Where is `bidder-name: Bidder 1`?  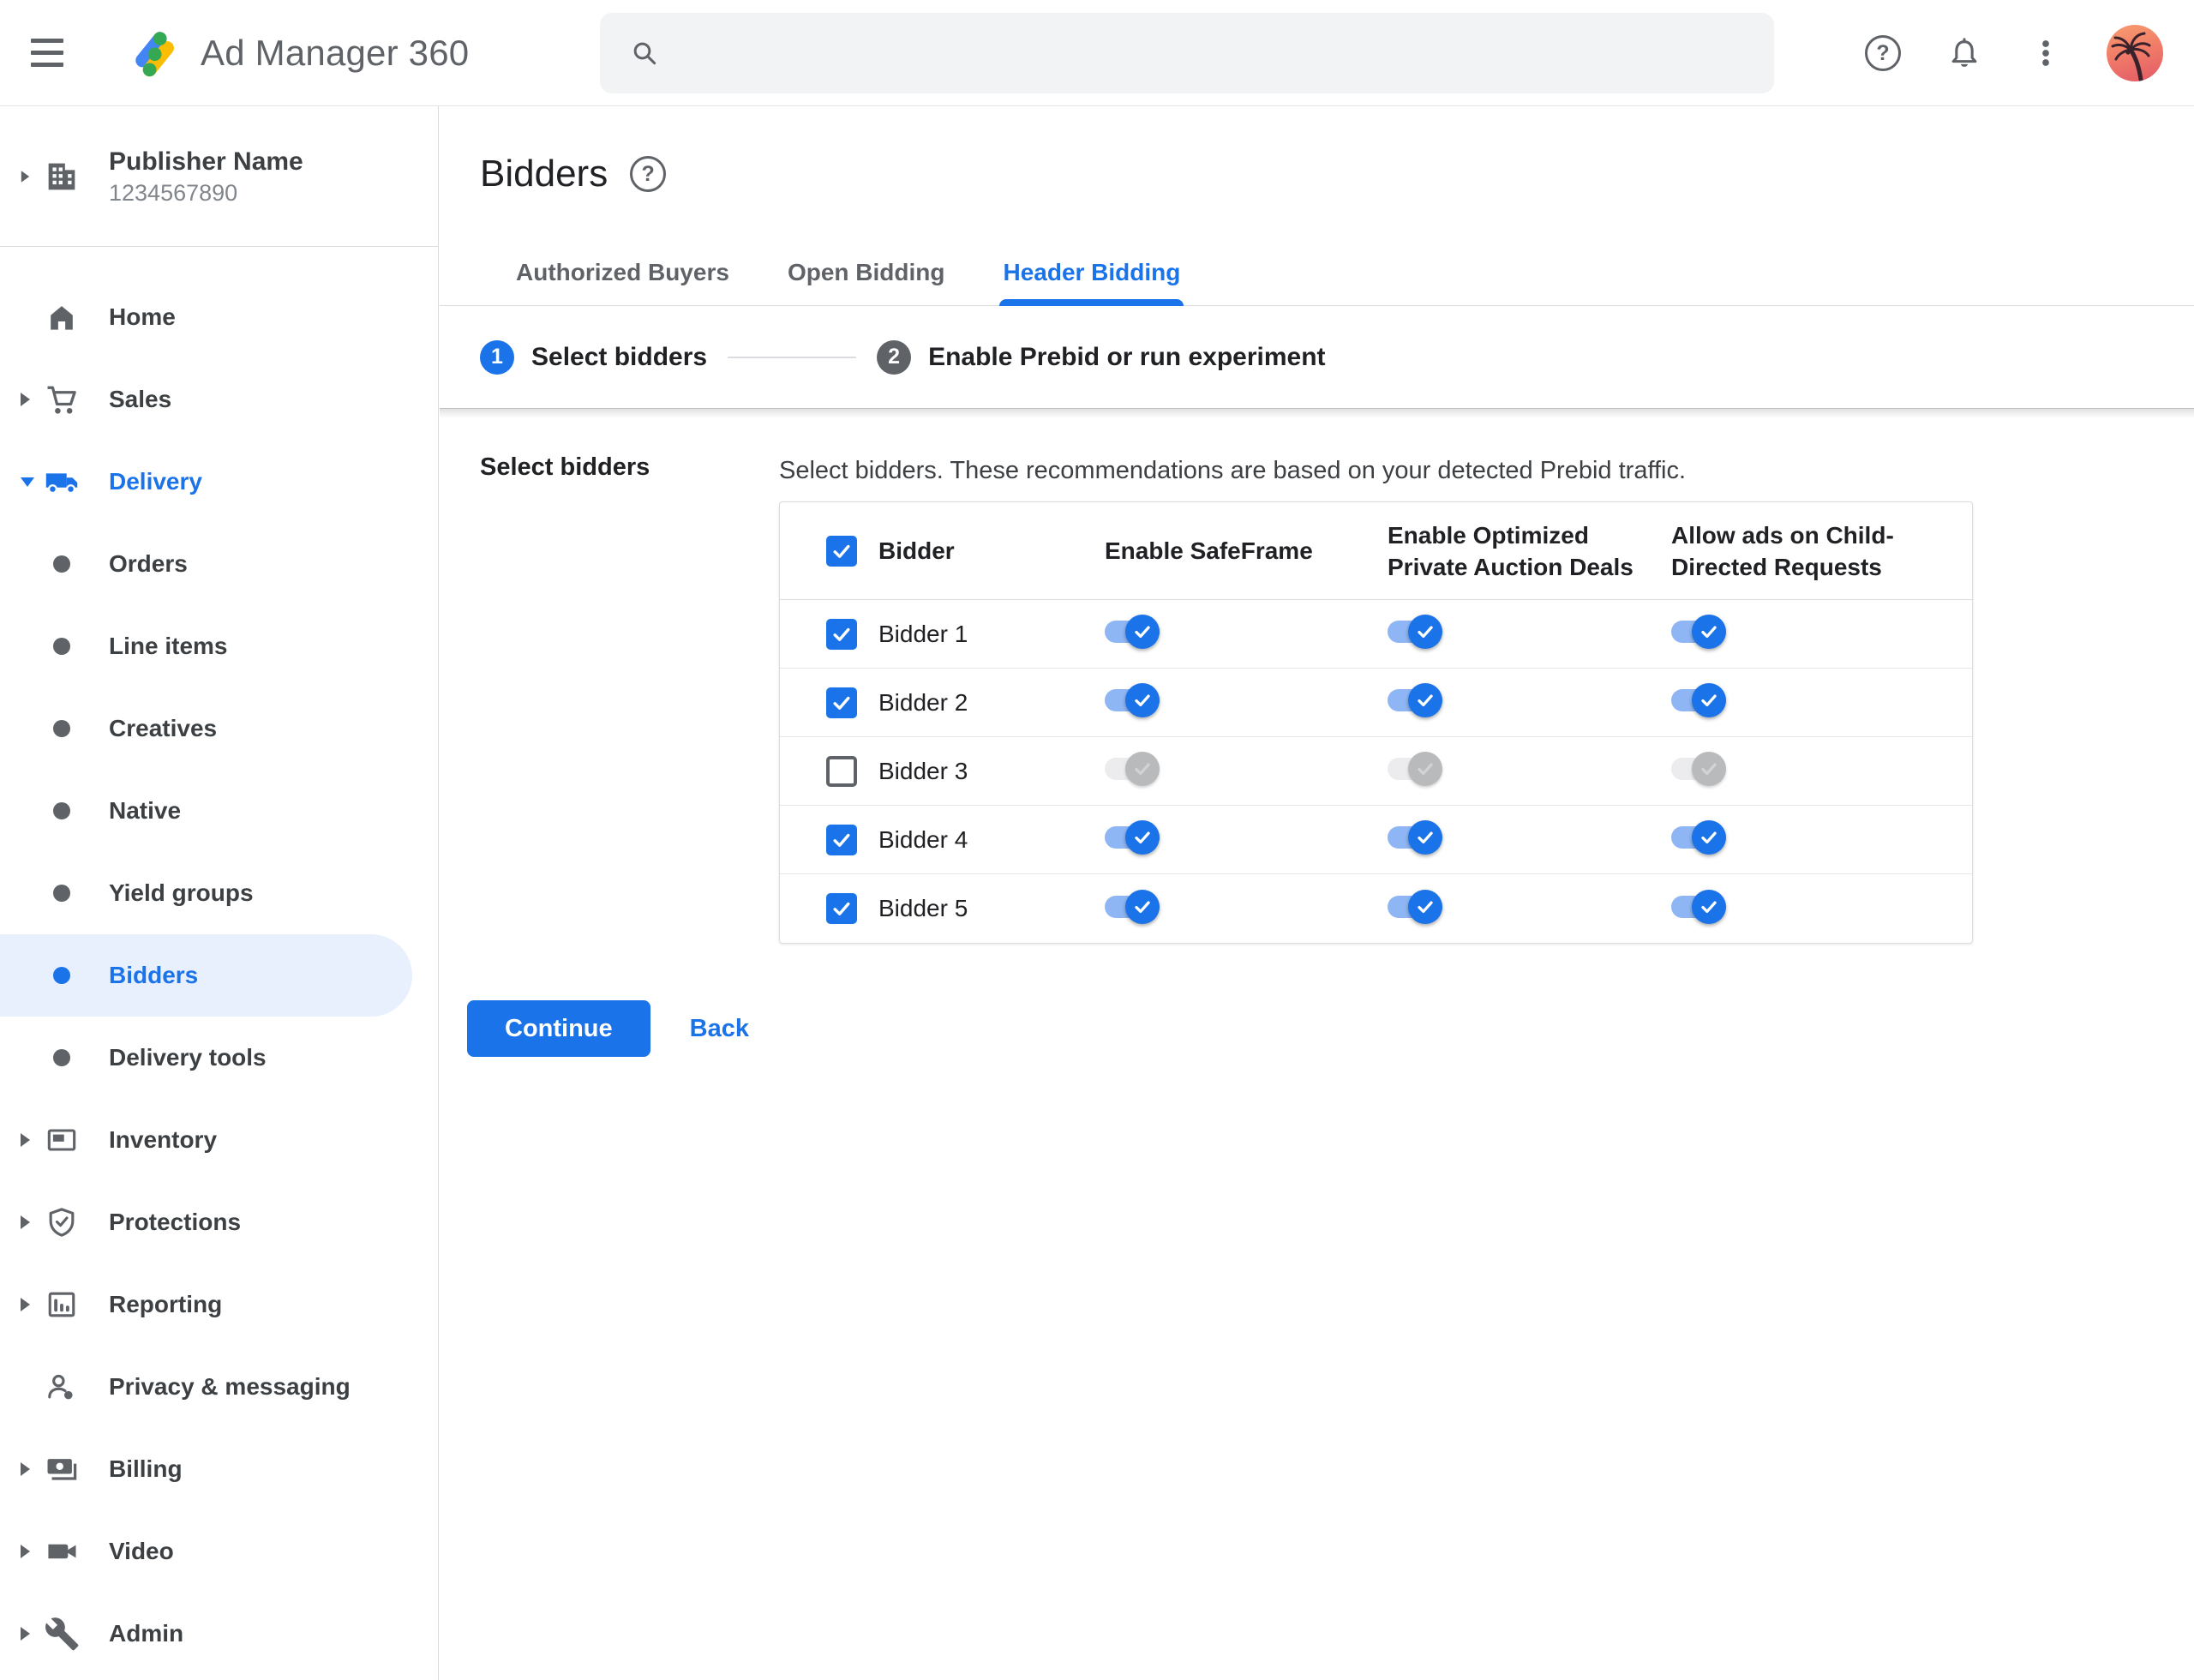 bidder-name: Bidder 1 is located at coordinates (923, 633).